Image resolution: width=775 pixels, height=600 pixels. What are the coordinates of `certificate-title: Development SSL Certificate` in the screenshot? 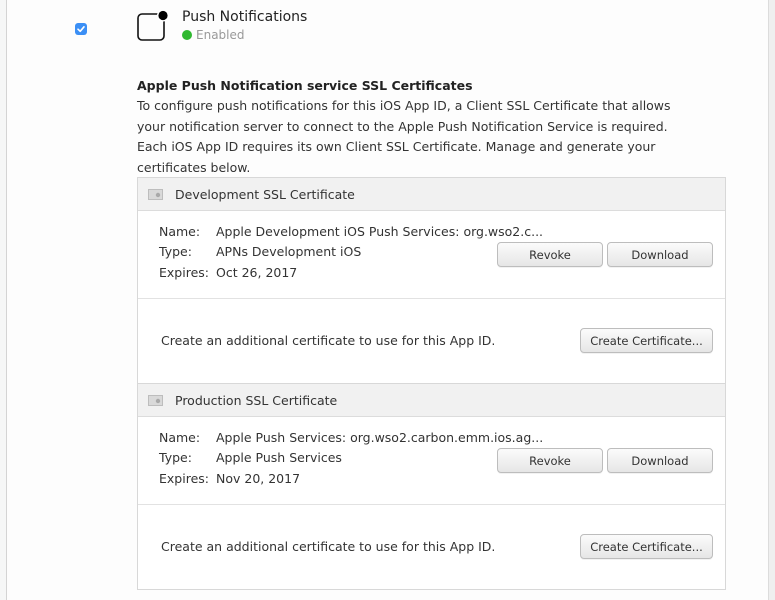 It's located at (265, 194).